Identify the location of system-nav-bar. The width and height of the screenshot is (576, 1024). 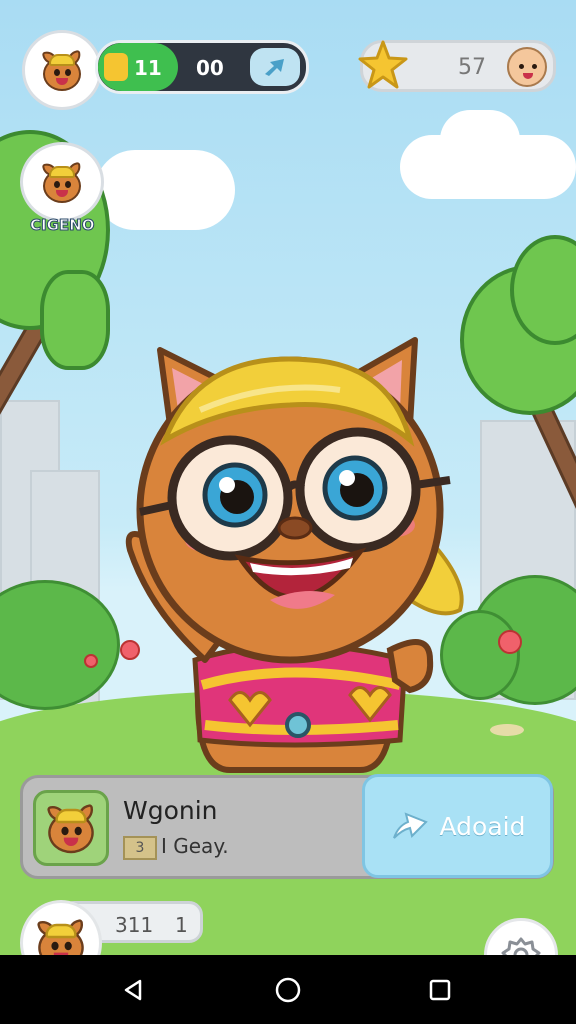
(288, 989).